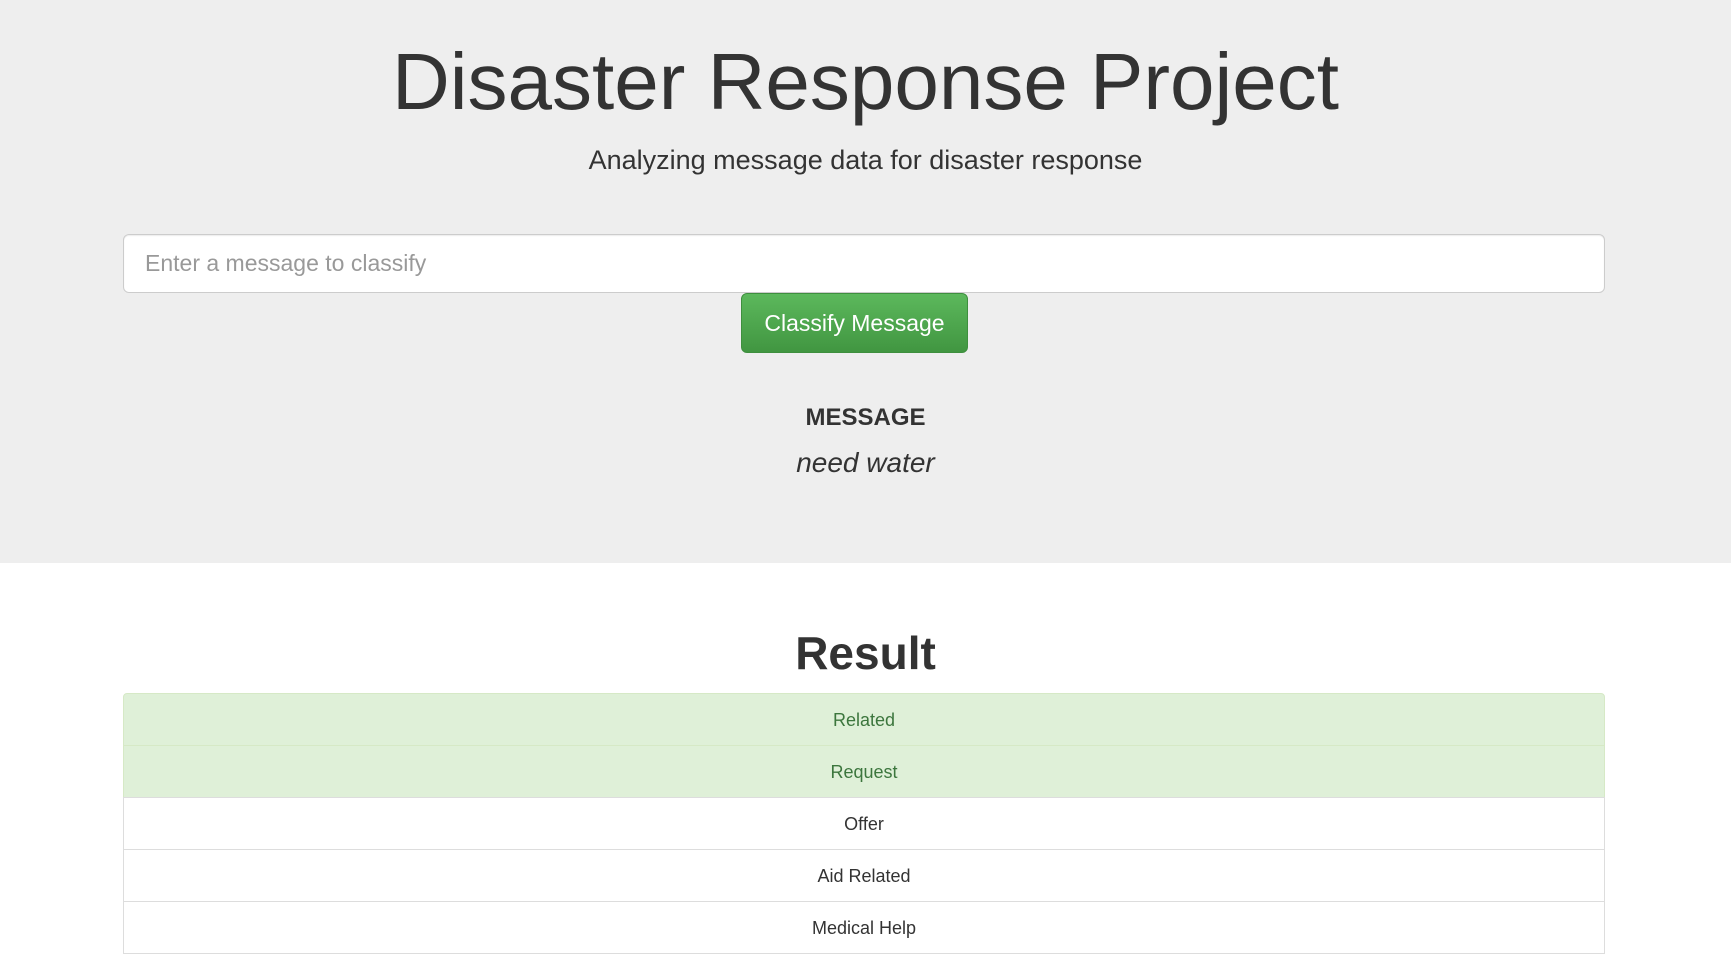 The width and height of the screenshot is (1731, 958). What do you see at coordinates (865, 417) in the screenshot?
I see `message-heading: MESSAGE` at bounding box center [865, 417].